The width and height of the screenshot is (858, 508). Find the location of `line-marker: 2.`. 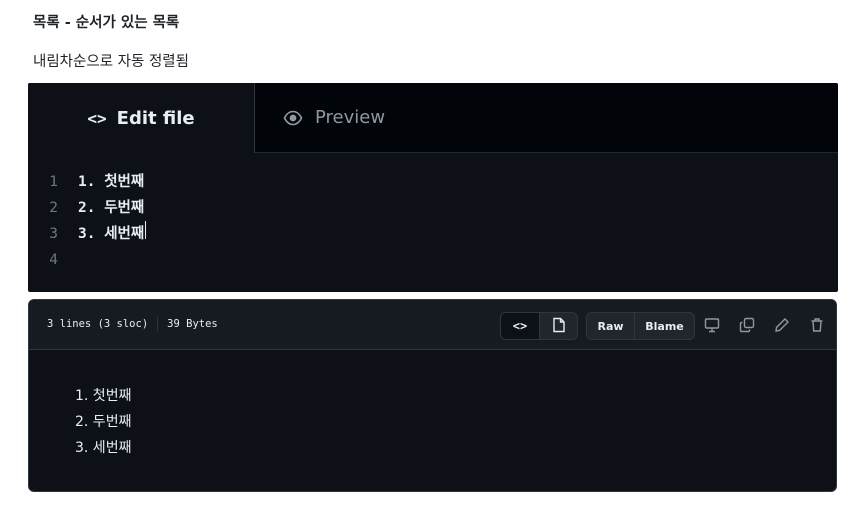

line-marker: 2. is located at coordinates (91, 208).